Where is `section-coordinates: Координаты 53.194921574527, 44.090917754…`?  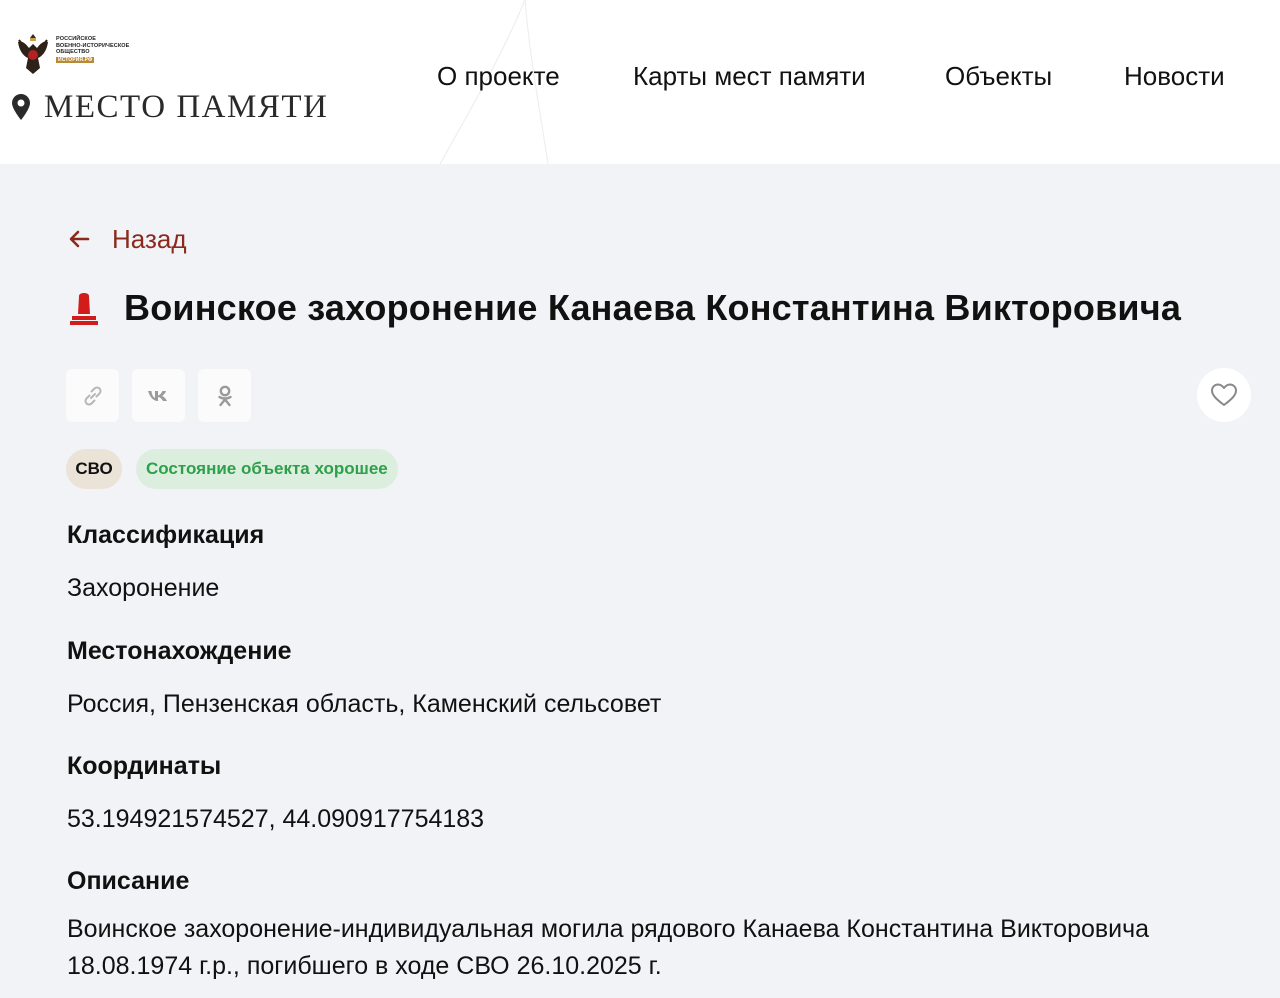
section-coordinates: Координаты 53.194921574527, 44.090917754… is located at coordinates (662, 794).